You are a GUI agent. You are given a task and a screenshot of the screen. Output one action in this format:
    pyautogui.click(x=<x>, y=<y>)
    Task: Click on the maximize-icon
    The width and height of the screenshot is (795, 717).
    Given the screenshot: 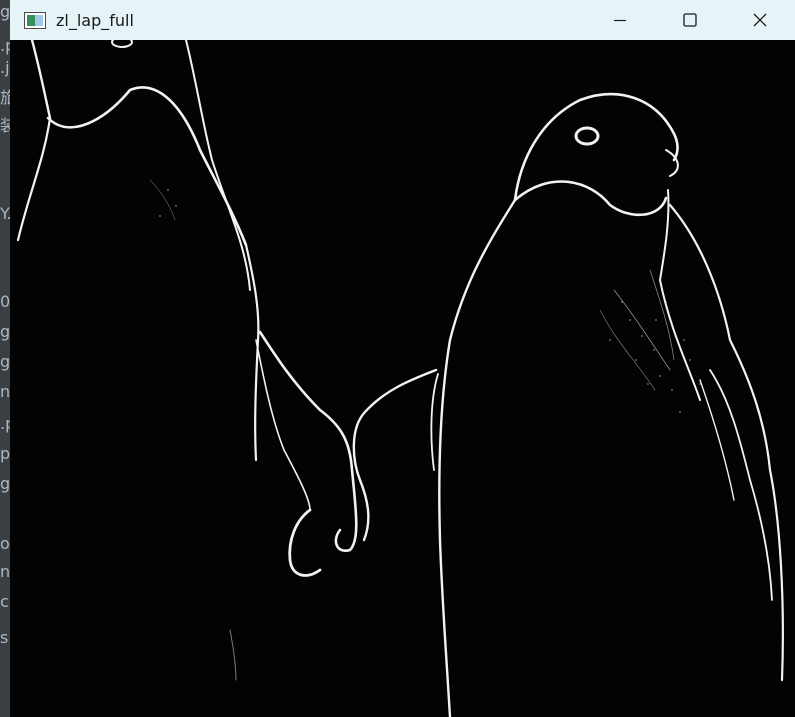 What is the action you would take?
    pyautogui.click(x=690, y=20)
    